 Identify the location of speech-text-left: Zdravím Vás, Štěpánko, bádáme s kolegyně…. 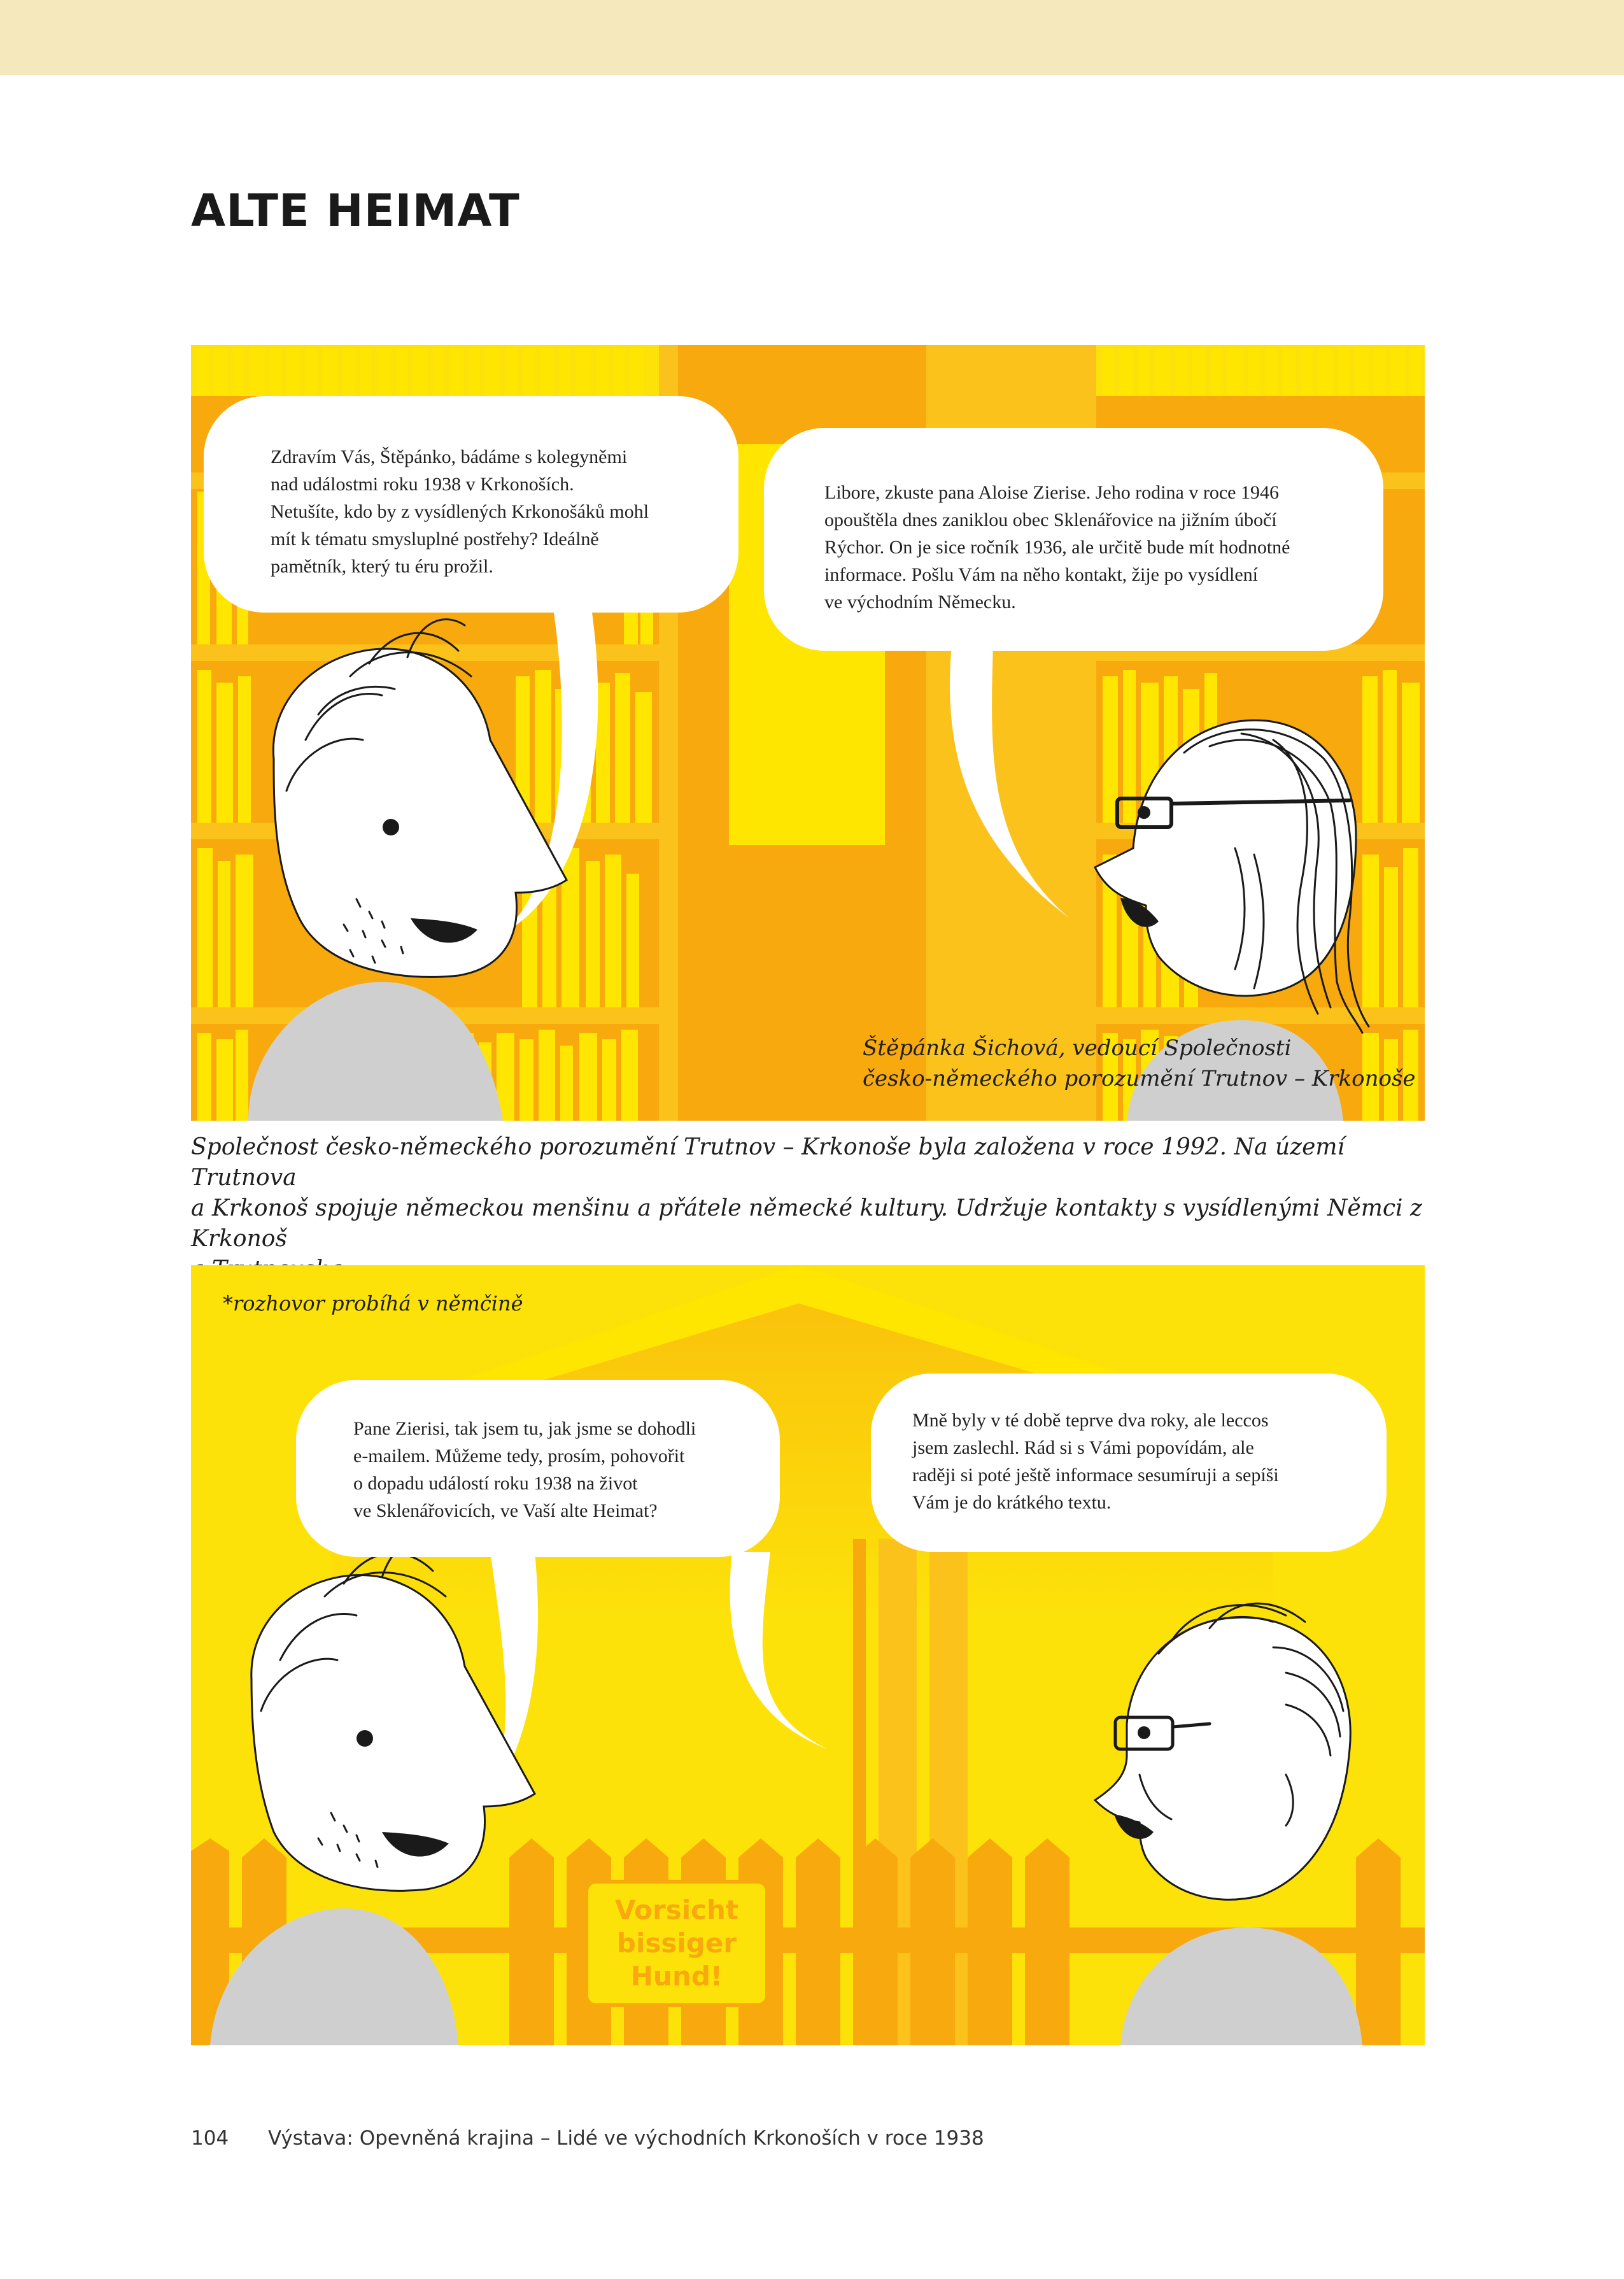
(460, 511).